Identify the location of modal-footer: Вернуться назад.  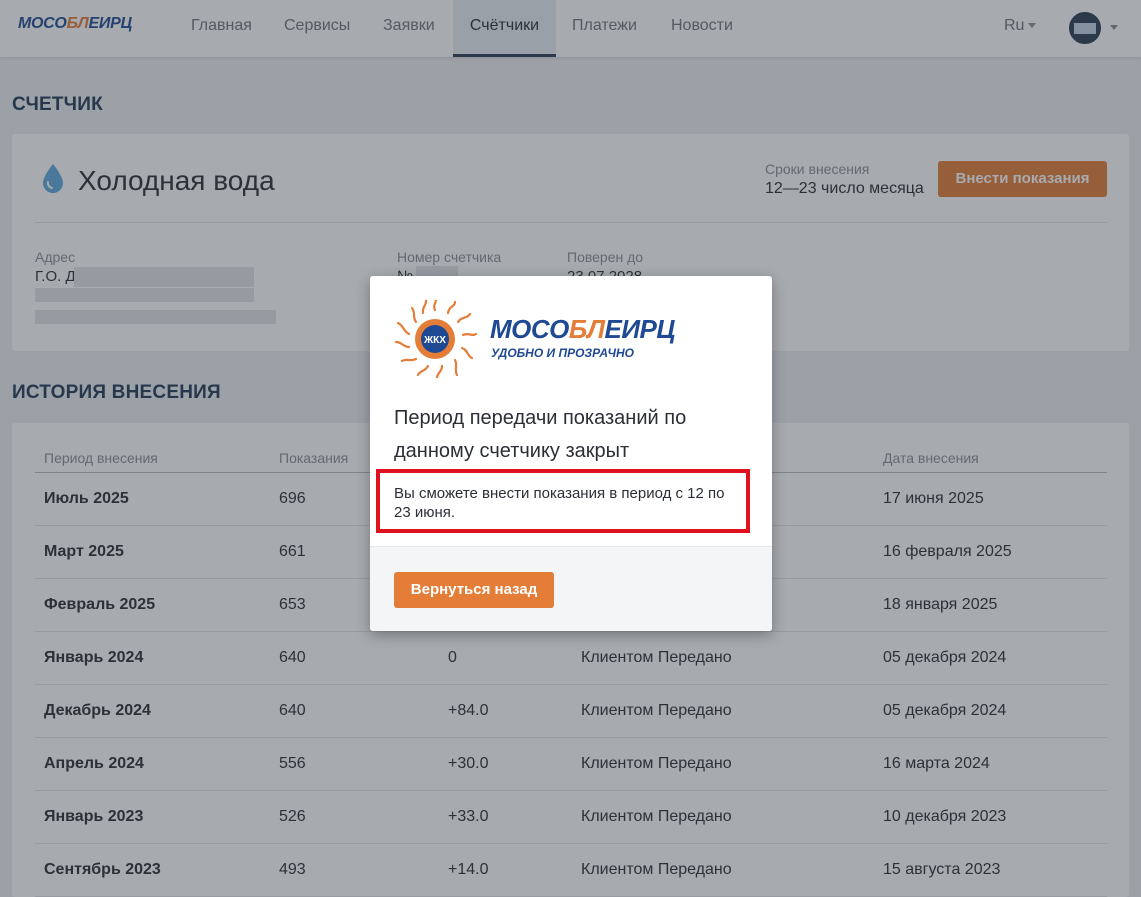
(571, 588).